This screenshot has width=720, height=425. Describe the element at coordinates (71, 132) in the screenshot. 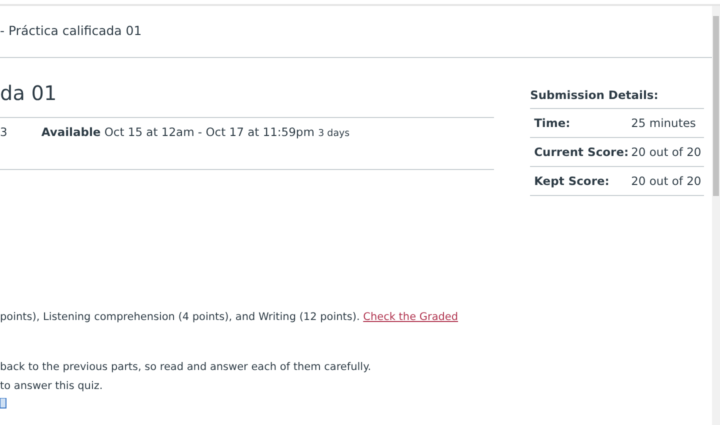

I see `available-label: Available` at that location.